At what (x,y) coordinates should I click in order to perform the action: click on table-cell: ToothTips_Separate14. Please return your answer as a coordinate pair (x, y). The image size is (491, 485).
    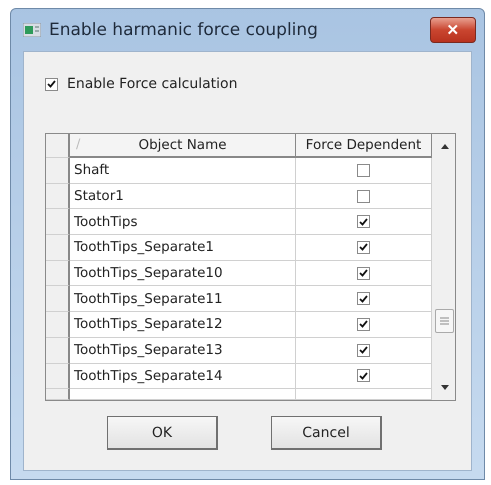
    Looking at the image, I should click on (183, 377).